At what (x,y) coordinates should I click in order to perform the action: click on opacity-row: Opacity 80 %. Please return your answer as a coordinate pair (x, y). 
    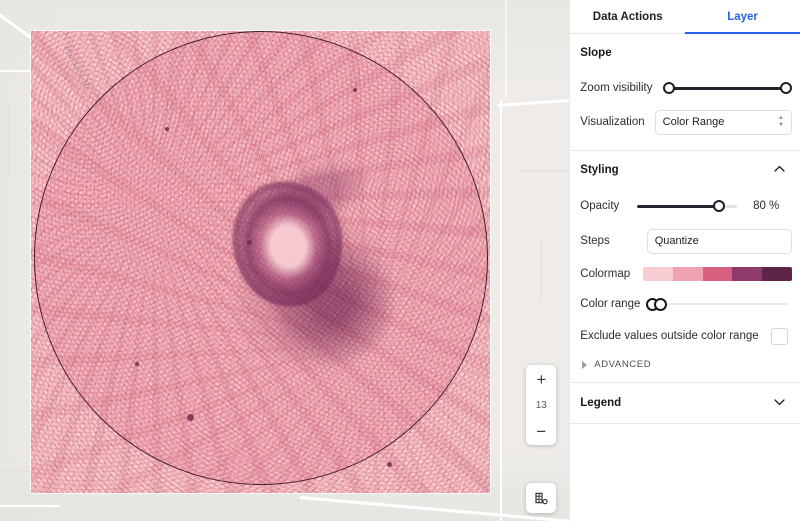
    Looking at the image, I should click on (685, 206).